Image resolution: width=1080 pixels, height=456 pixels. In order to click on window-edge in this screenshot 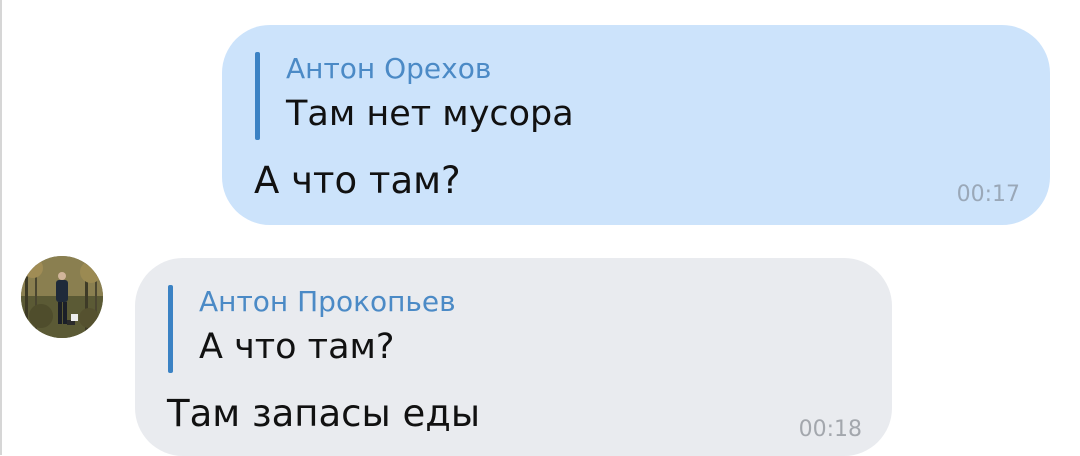, I will do `click(1, 227)`.